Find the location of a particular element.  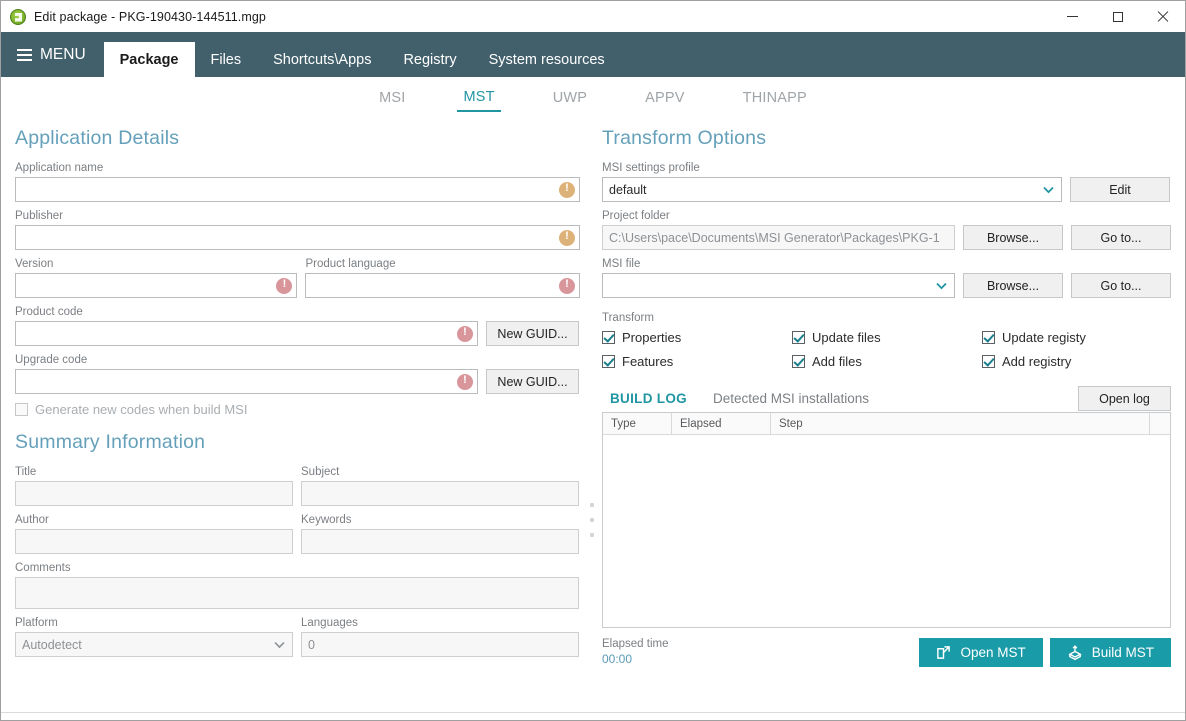

subtab-thinapp: THINAPP is located at coordinates (775, 99).